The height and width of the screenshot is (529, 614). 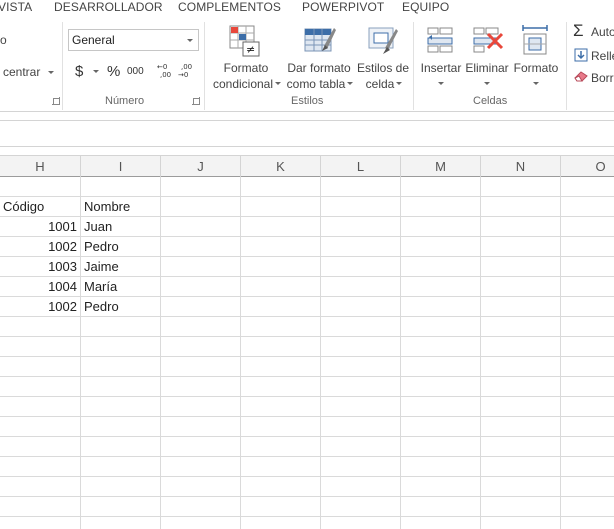 What do you see at coordinates (441, 76) in the screenshot?
I see `insert-cells-button: Insertar` at bounding box center [441, 76].